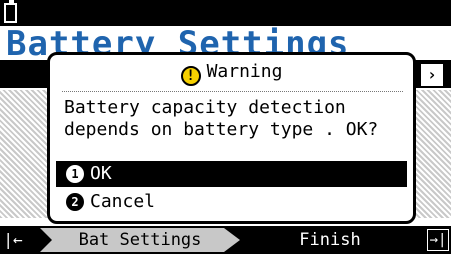  I want to click on number-two-icon: 2, so click(75, 202).